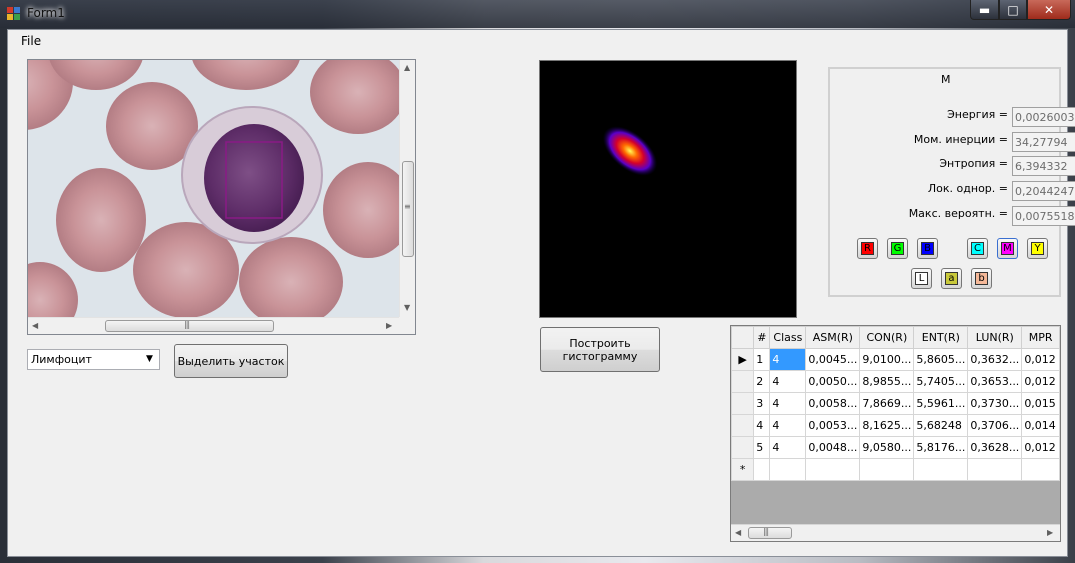  I want to click on channel-l-button: L, so click(921, 278).